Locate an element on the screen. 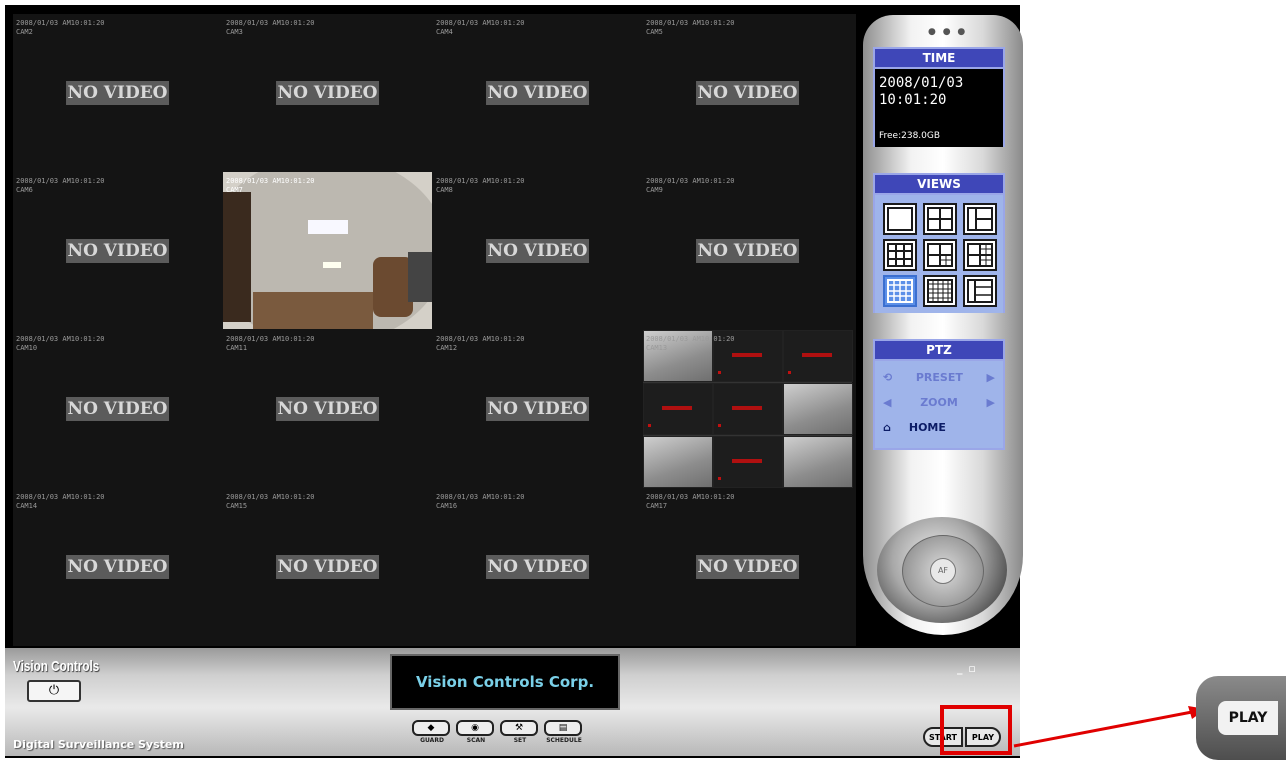 The image size is (1286, 760). camera-cell: 2008/01/03 AM10:01:20 CAM9 NO VIDEO is located at coordinates (747, 250).